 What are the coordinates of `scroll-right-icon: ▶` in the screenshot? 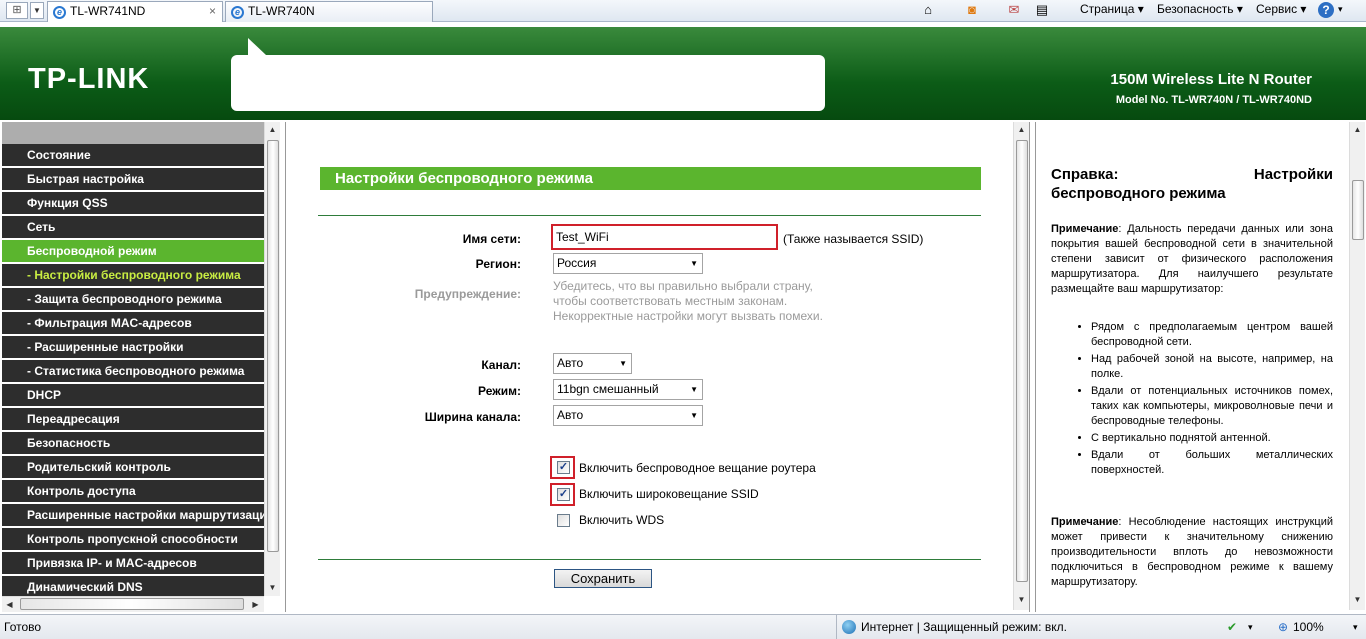 It's located at (255, 604).